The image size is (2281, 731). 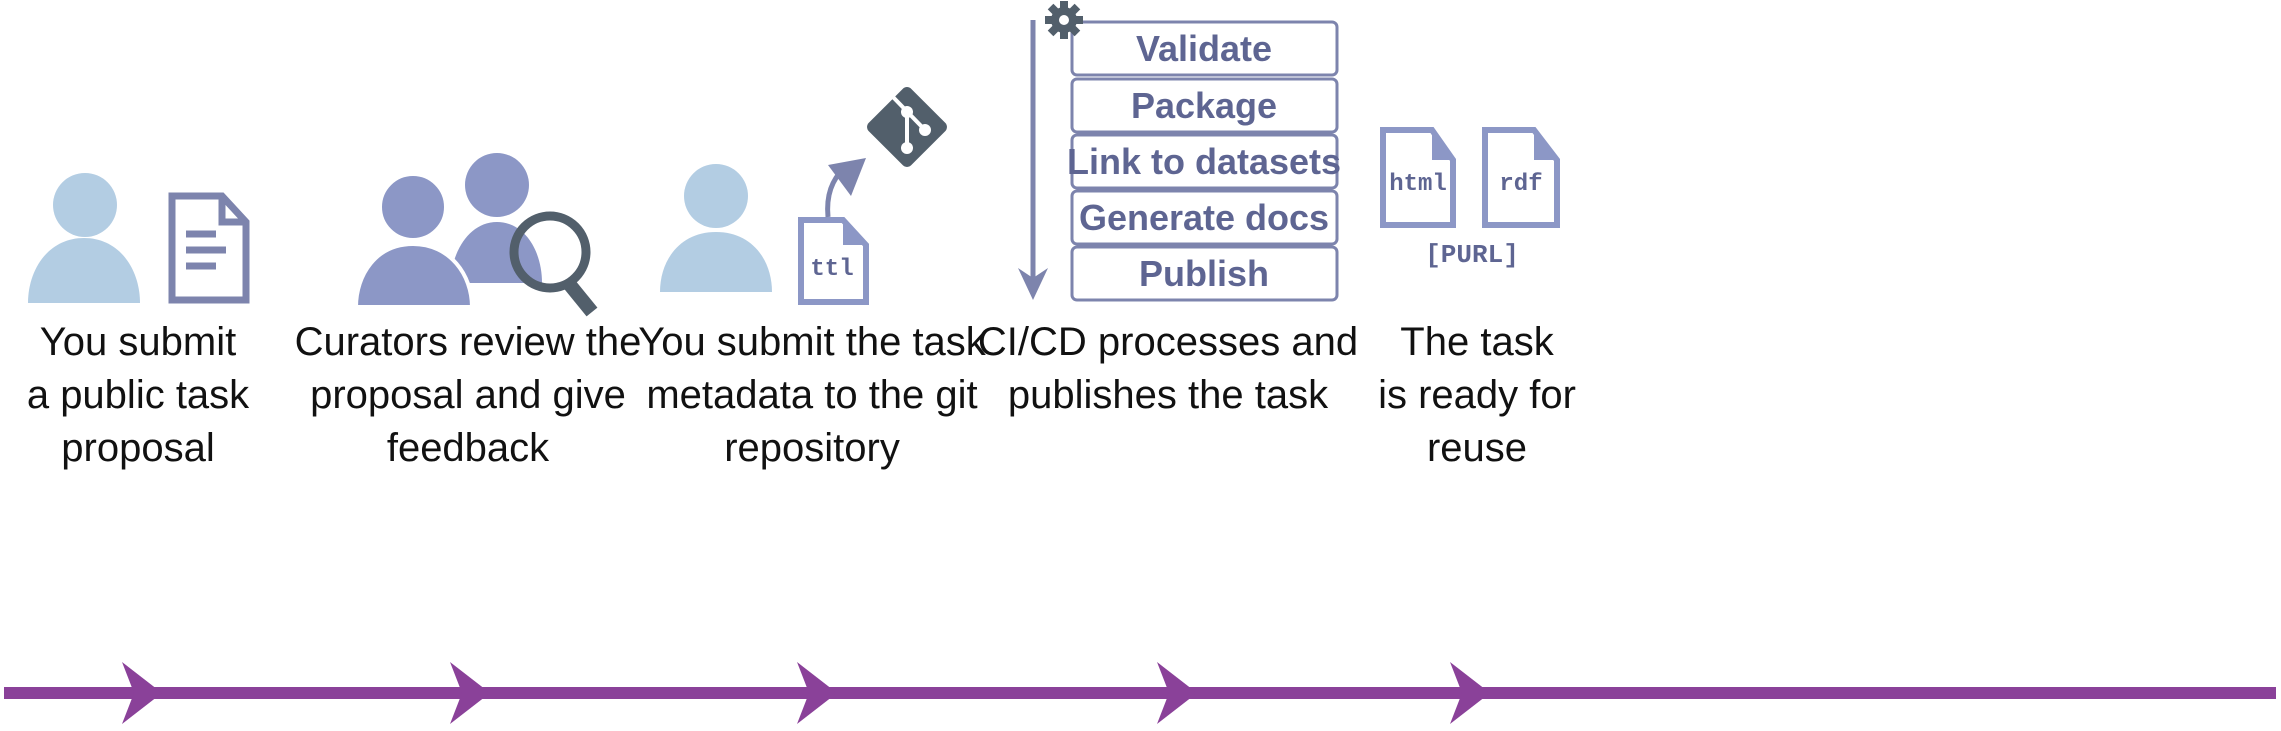 What do you see at coordinates (475, 235) in the screenshot?
I see `step-2-curators` at bounding box center [475, 235].